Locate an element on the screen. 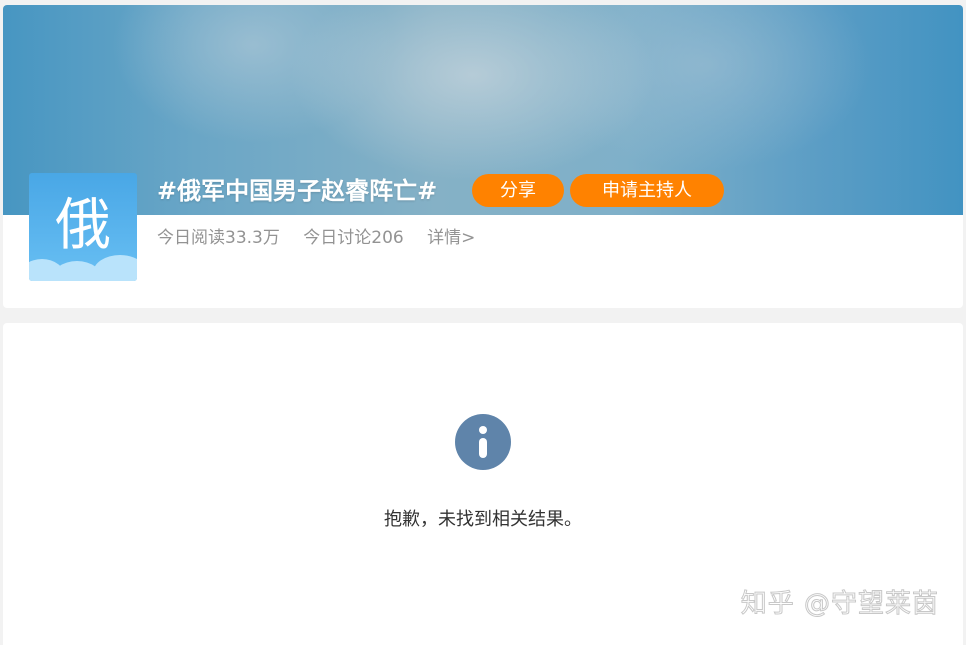 The height and width of the screenshot is (645, 966). topic-avatar: 俄 is located at coordinates (83, 227).